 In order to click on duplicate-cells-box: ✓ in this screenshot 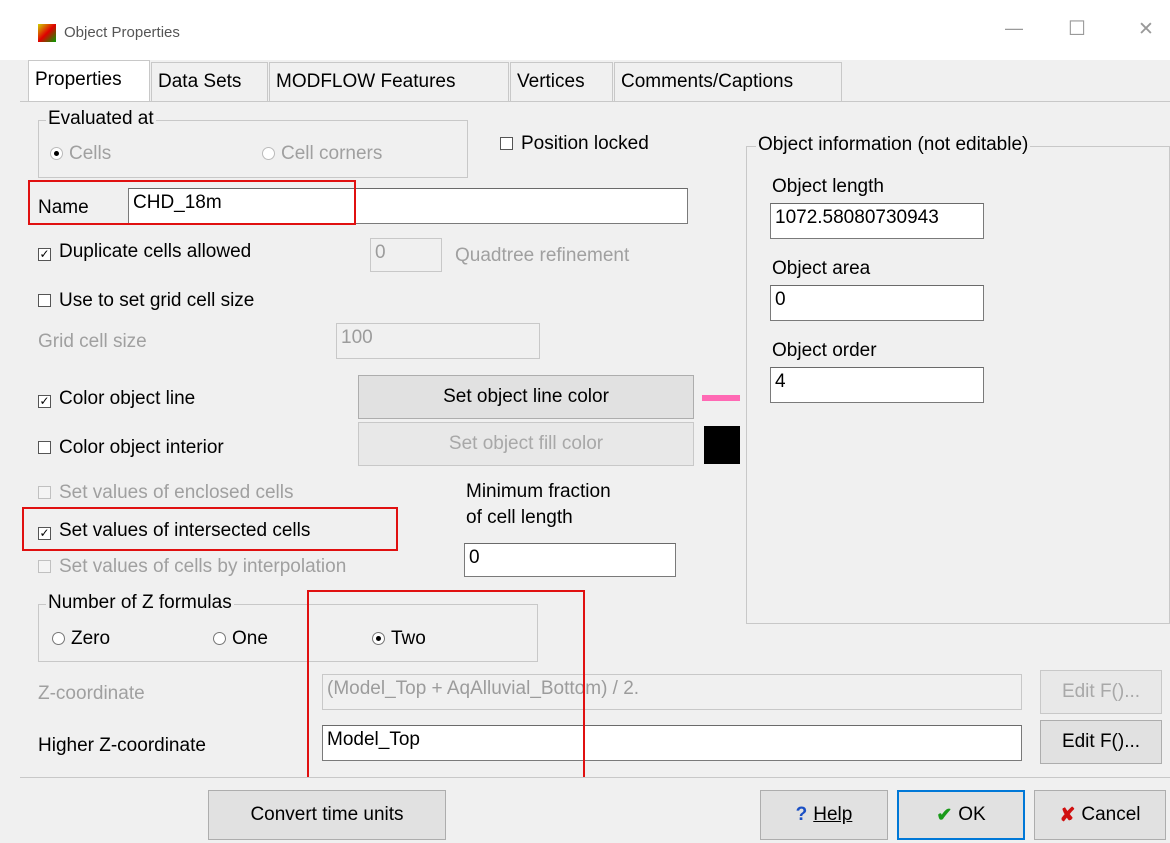, I will do `click(44, 254)`.